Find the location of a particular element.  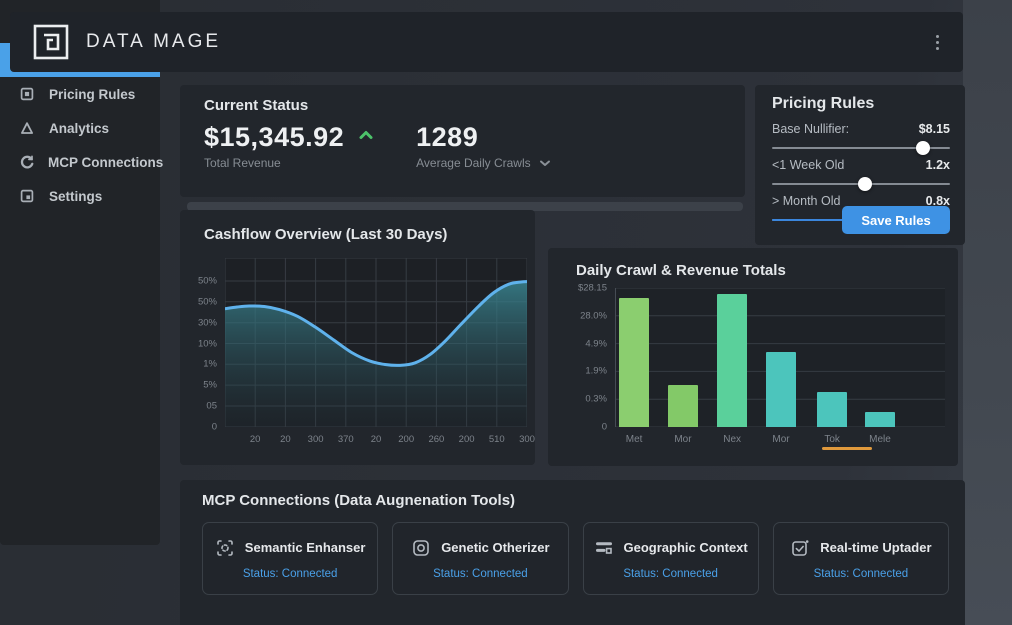

triangle-icon is located at coordinates (27, 128).